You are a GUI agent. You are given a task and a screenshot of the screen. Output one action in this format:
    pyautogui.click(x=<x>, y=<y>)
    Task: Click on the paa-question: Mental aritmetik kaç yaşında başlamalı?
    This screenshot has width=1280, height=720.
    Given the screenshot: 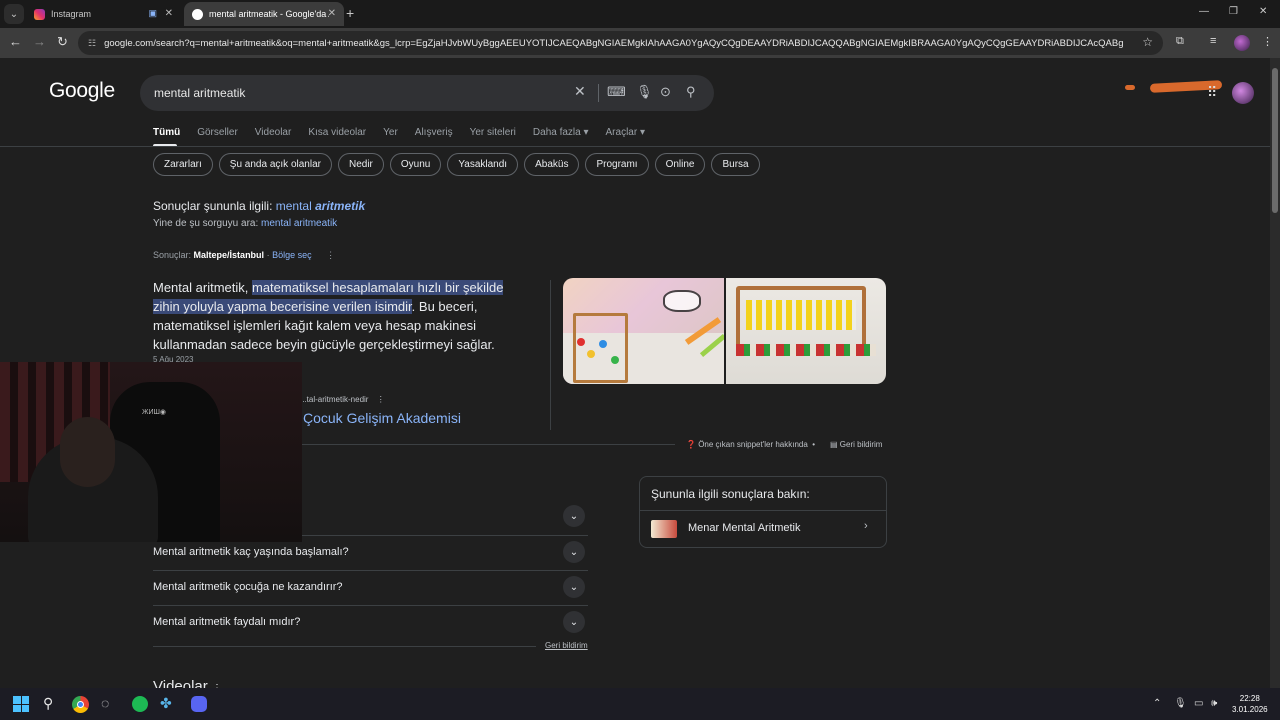 What is the action you would take?
    pyautogui.click(x=251, y=552)
    